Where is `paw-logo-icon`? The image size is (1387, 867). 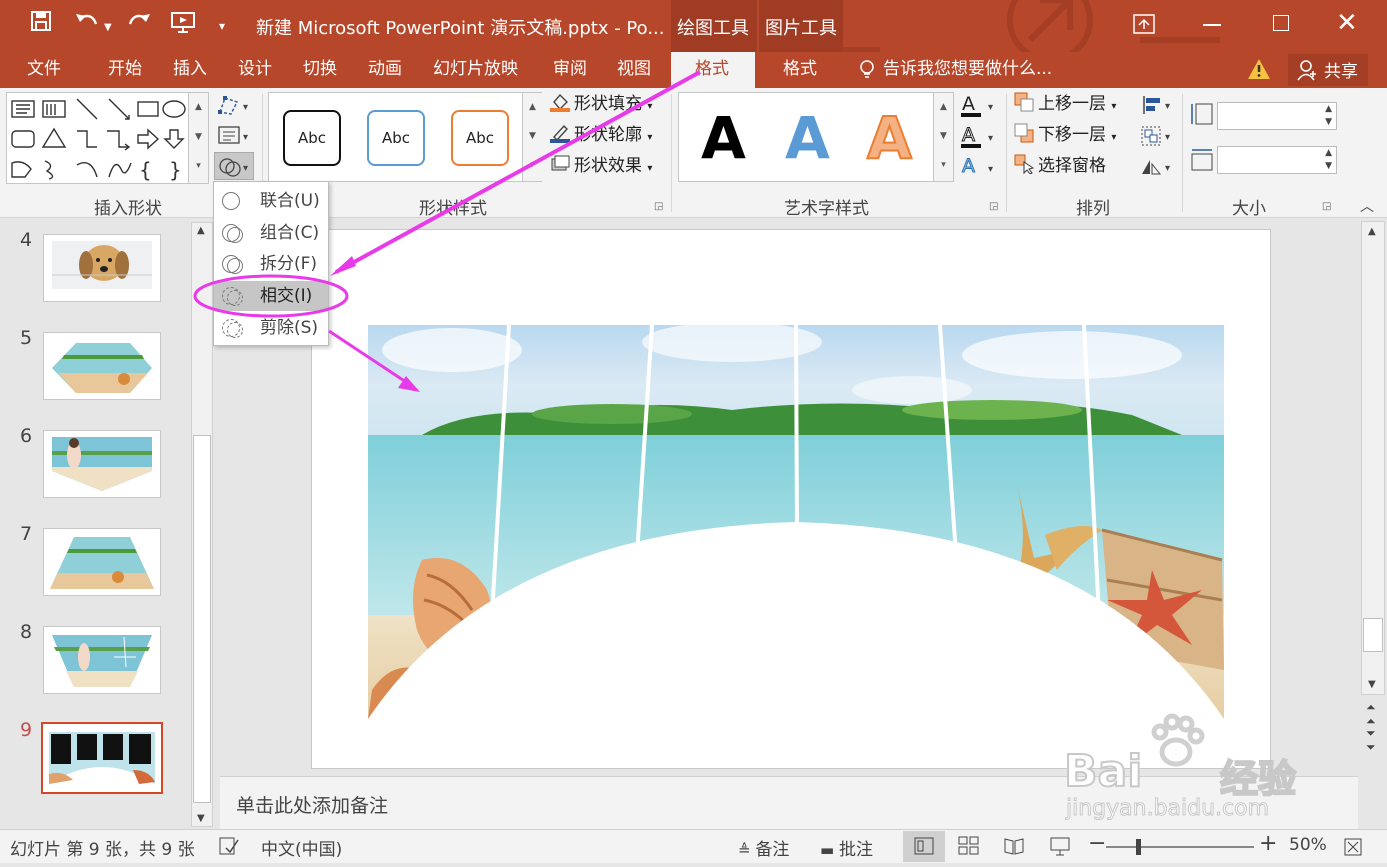
paw-logo-icon is located at coordinates (1178, 740).